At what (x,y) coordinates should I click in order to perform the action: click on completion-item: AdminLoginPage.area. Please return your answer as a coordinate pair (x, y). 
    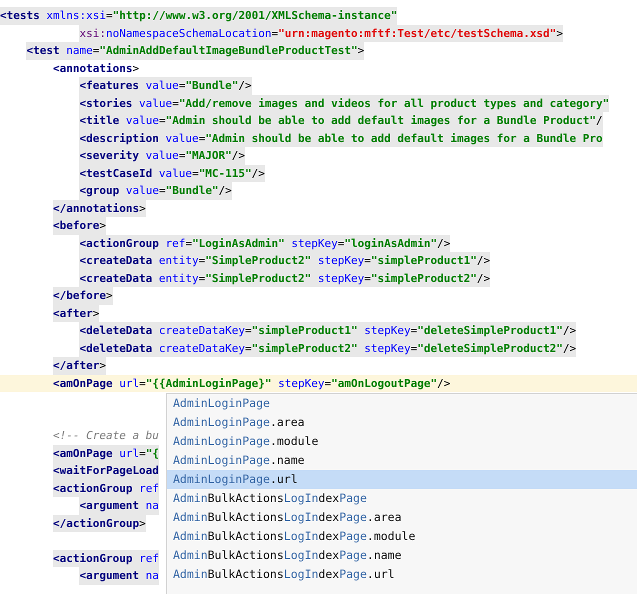
    Looking at the image, I should click on (402, 422).